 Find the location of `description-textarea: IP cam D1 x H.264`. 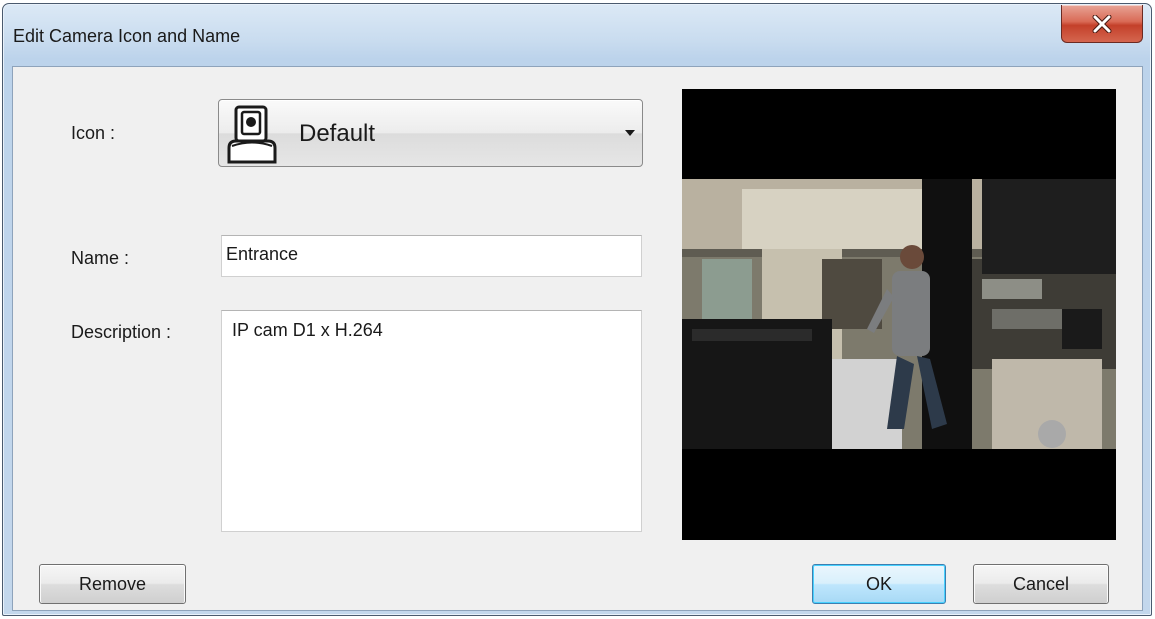

description-textarea: IP cam D1 x H.264 is located at coordinates (431, 421).